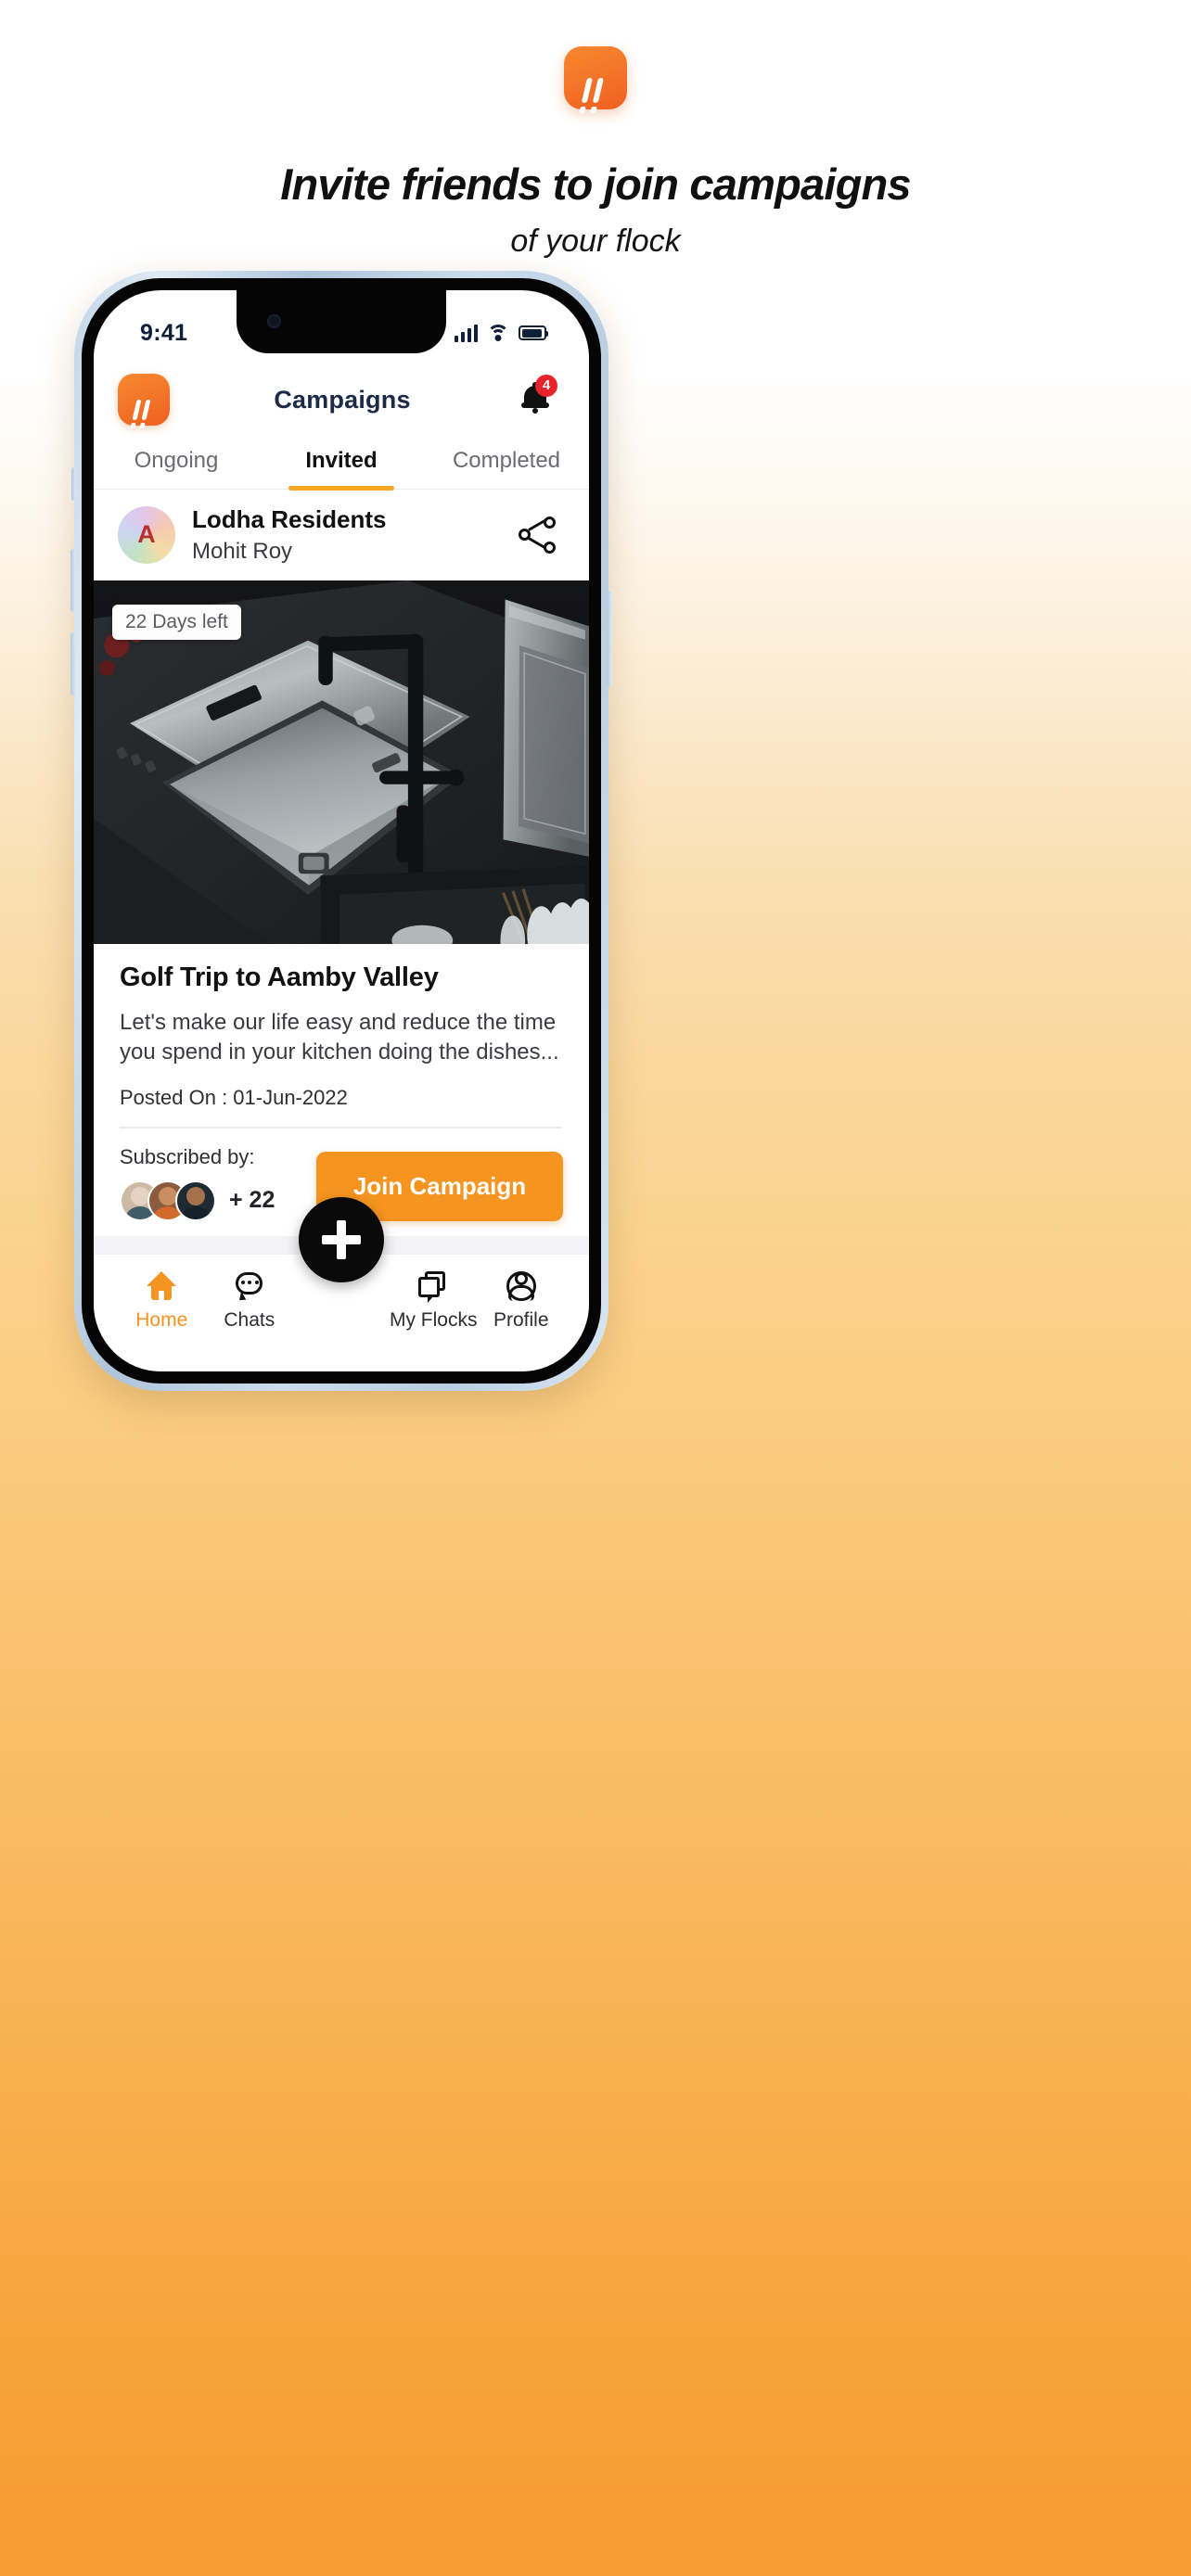  What do you see at coordinates (346, 535) in the screenshot?
I see `flock-meta: Lodha Residents Mohit Roy` at bounding box center [346, 535].